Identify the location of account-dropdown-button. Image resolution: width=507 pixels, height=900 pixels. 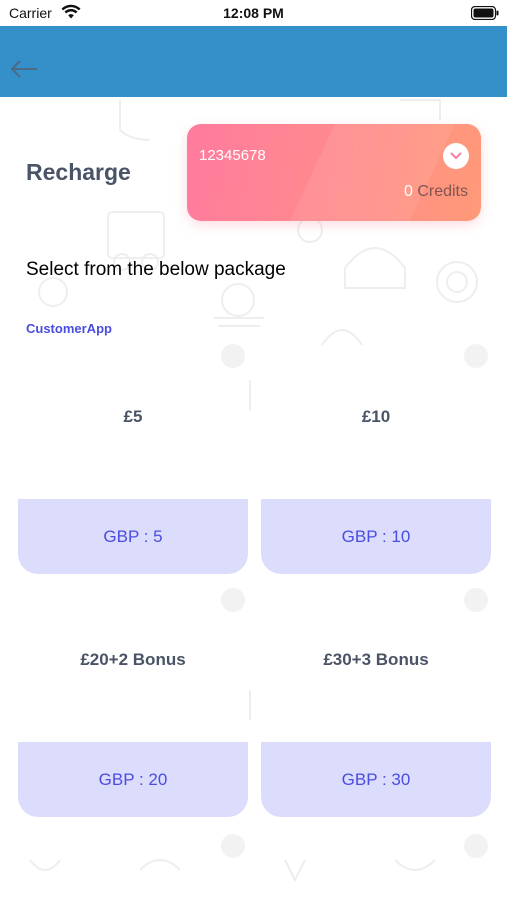
(456, 156).